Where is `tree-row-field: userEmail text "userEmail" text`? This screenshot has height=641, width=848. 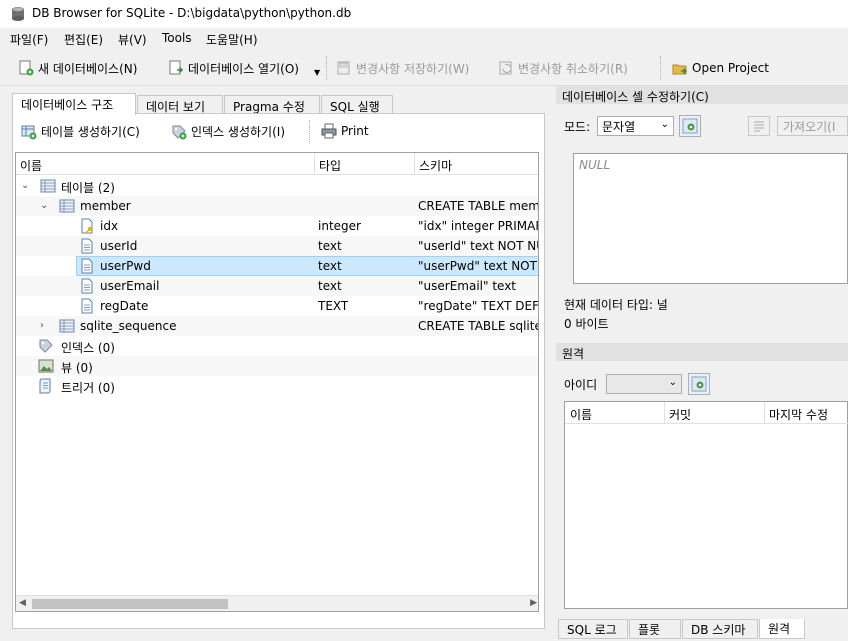
tree-row-field: userEmail text "userEmail" text is located at coordinates (277, 286).